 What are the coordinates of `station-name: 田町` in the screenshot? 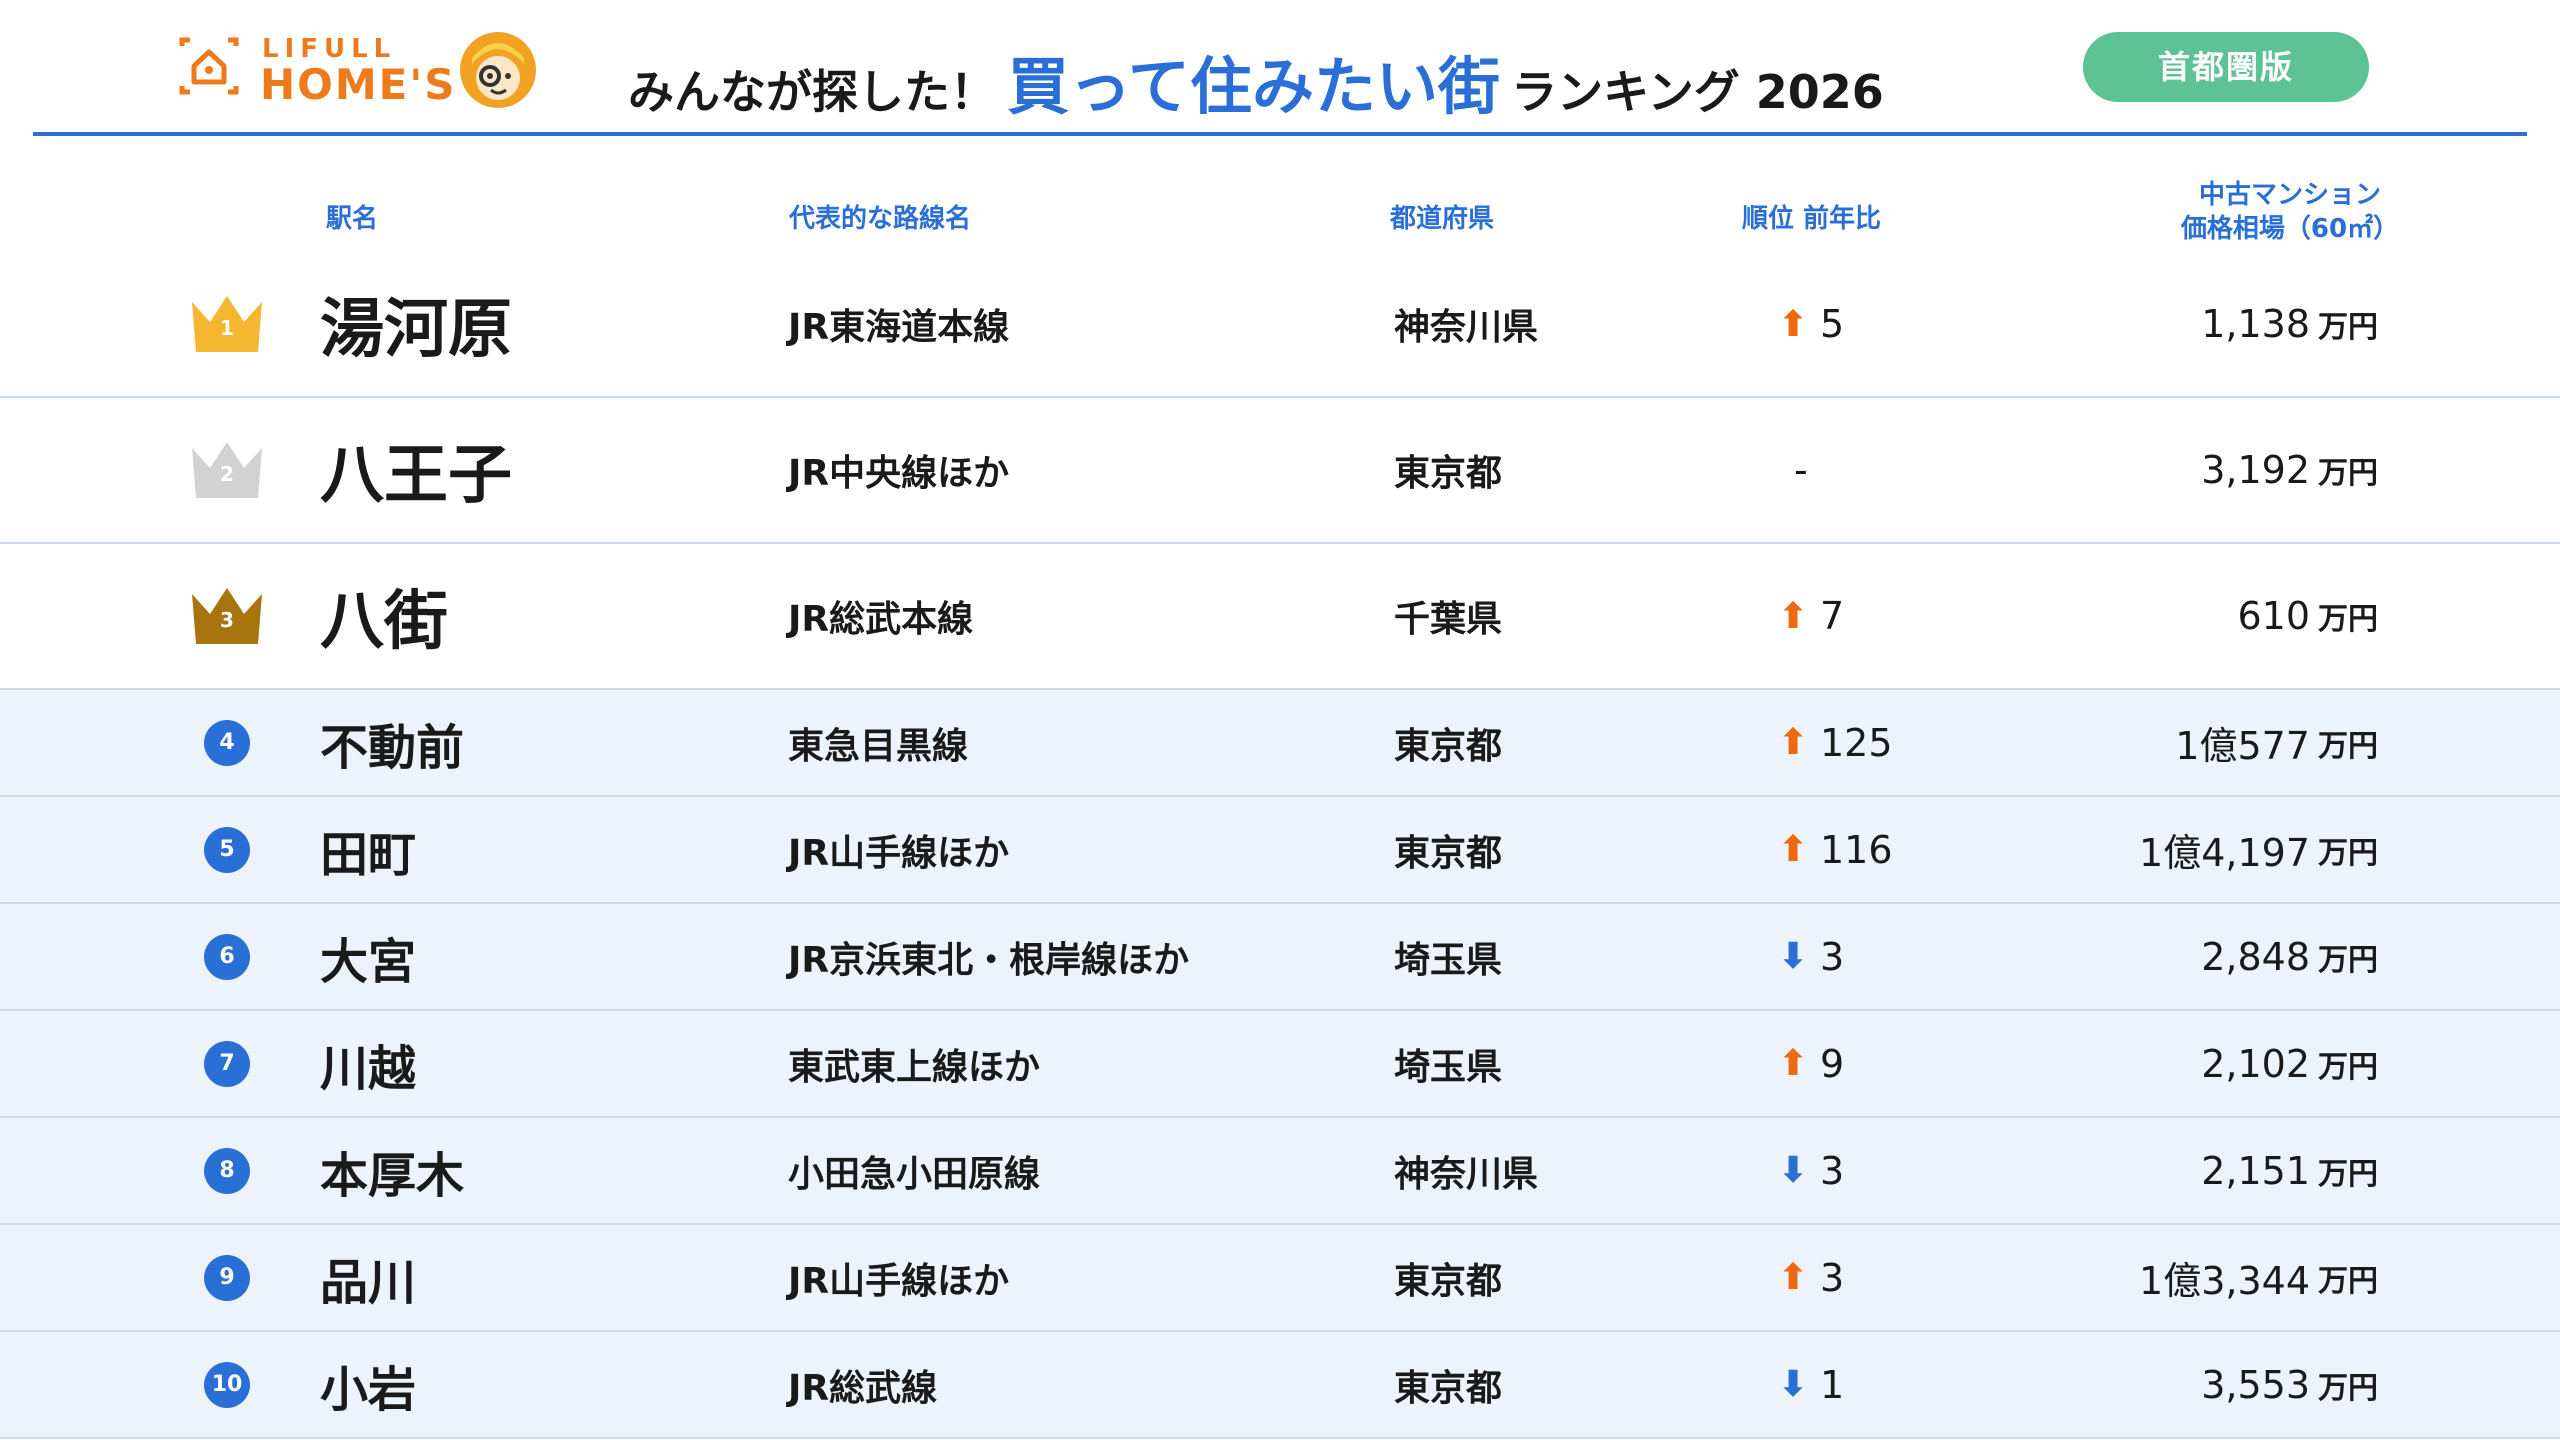 It's located at (368, 849).